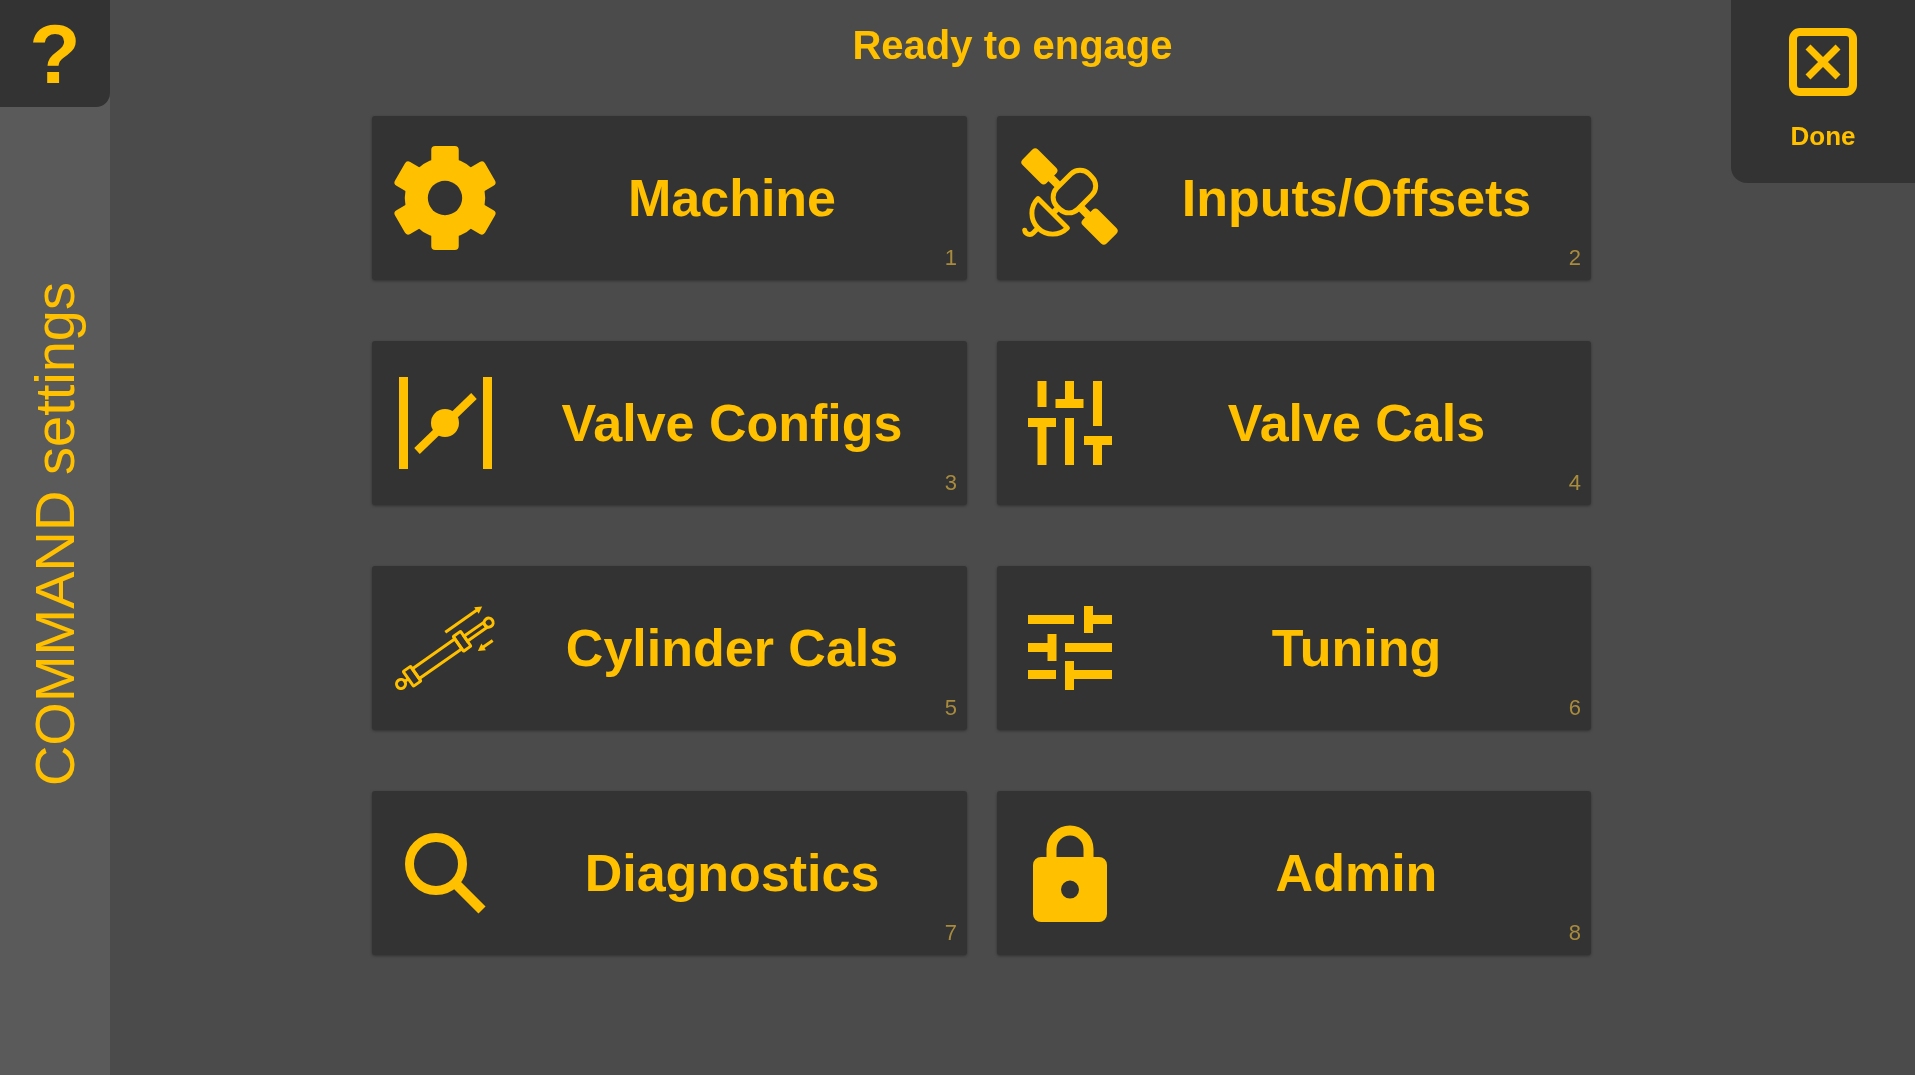 The height and width of the screenshot is (1075, 1915). Describe the element at coordinates (950, 708) in the screenshot. I see `shortcut-number: 5` at that location.